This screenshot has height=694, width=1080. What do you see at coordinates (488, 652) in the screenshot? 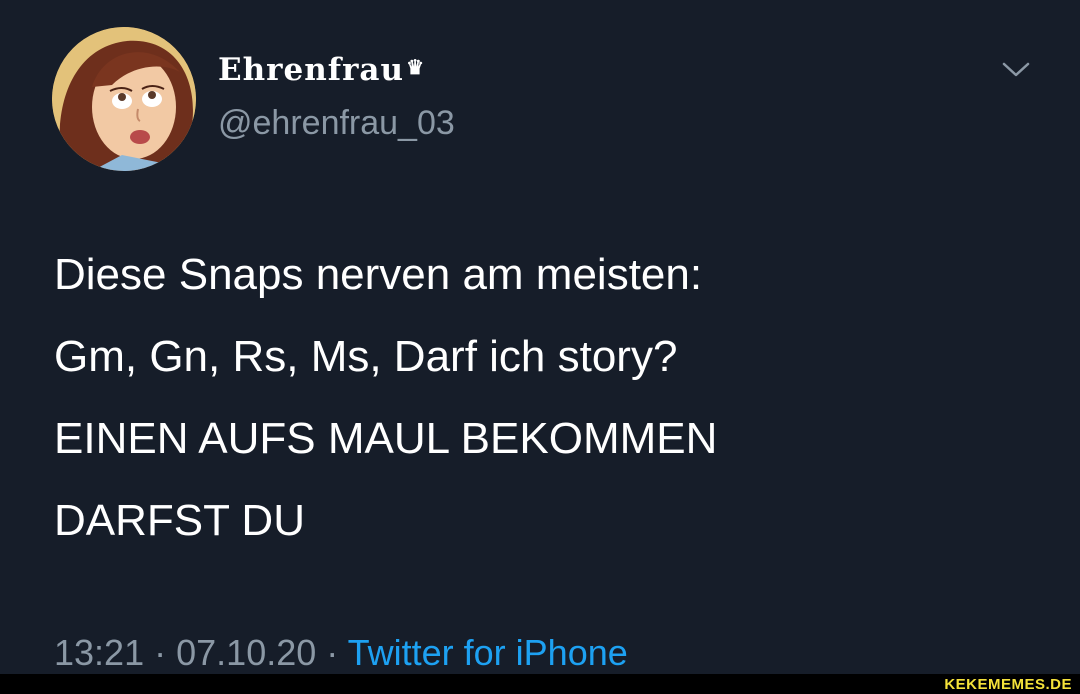
I see `tweet-source-link: Twitter for iPhone` at bounding box center [488, 652].